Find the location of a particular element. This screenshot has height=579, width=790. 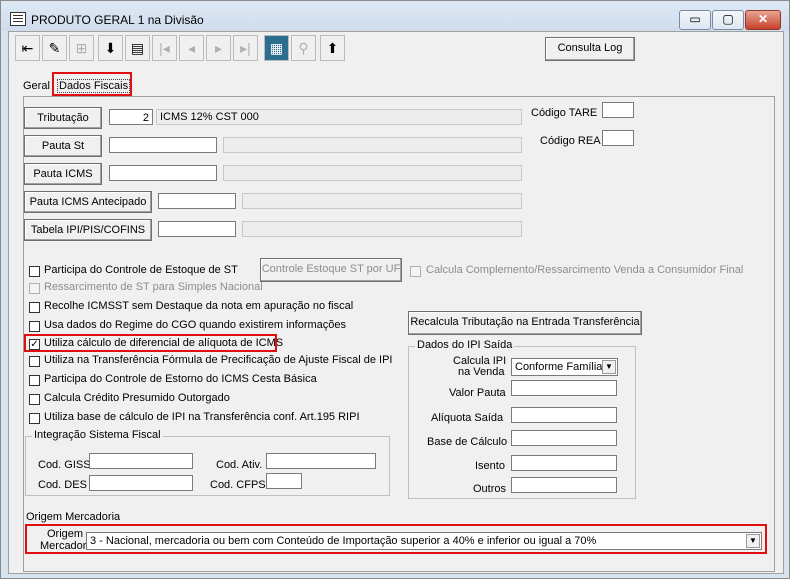

outros-input is located at coordinates (564, 485).